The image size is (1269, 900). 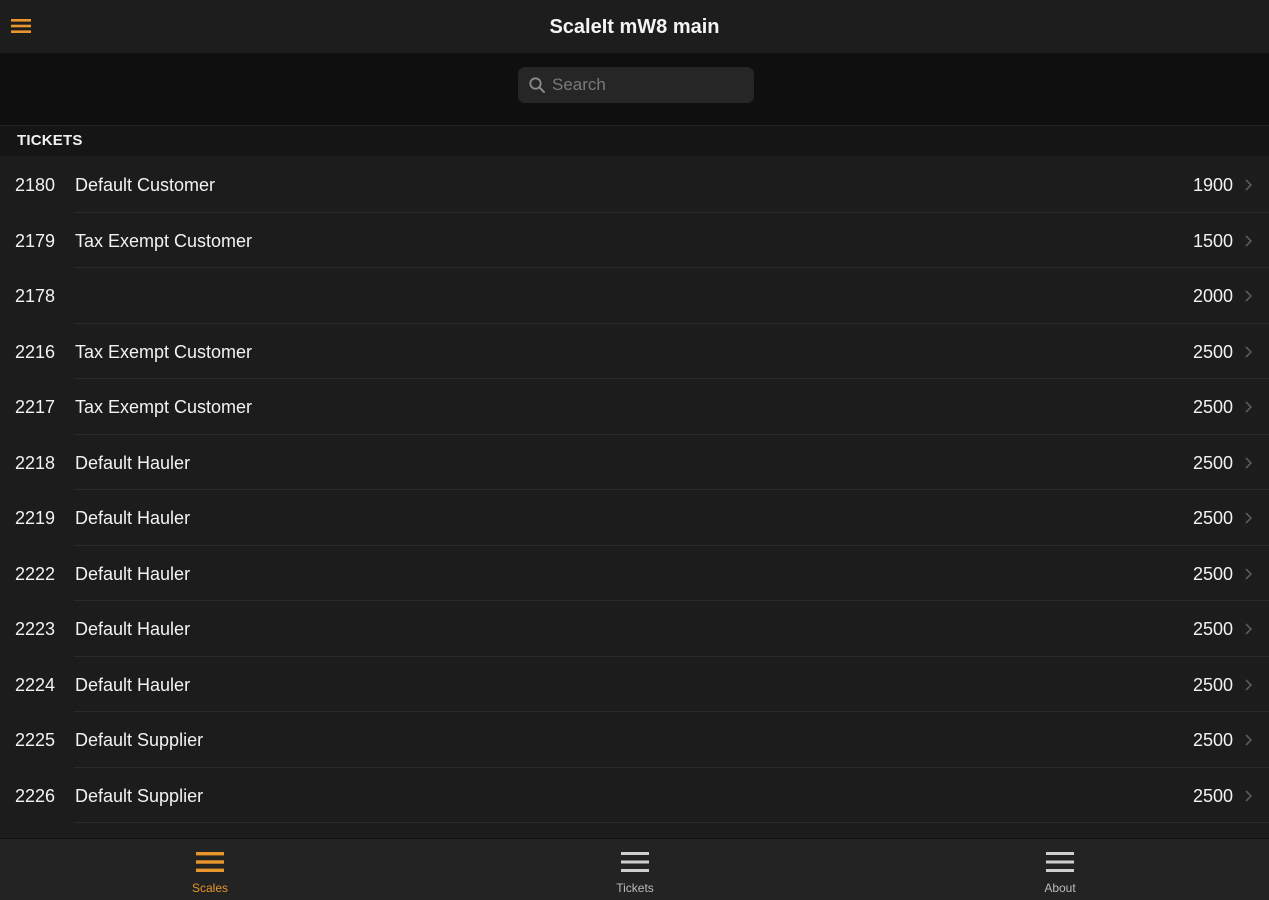 What do you see at coordinates (634, 574) in the screenshot?
I see `ticket-row: 2222 Default Hauler 2500` at bounding box center [634, 574].